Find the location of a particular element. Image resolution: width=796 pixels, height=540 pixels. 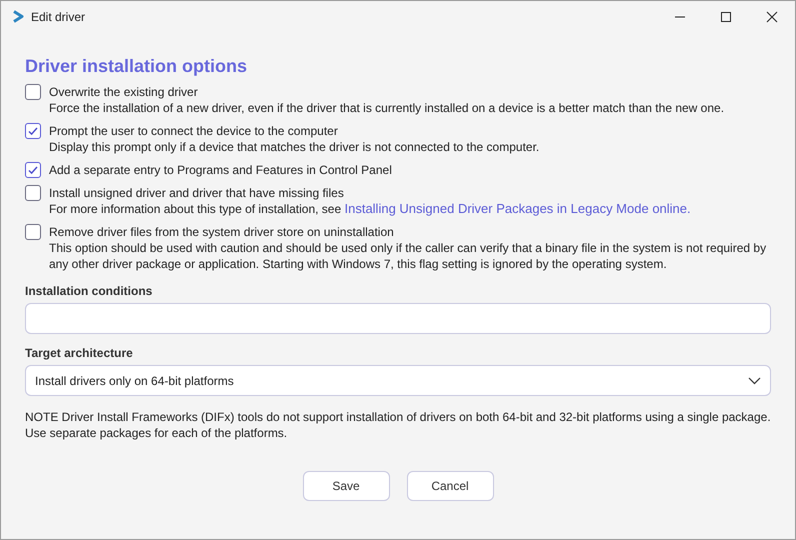

window-title: Edit driver is located at coordinates (58, 17).